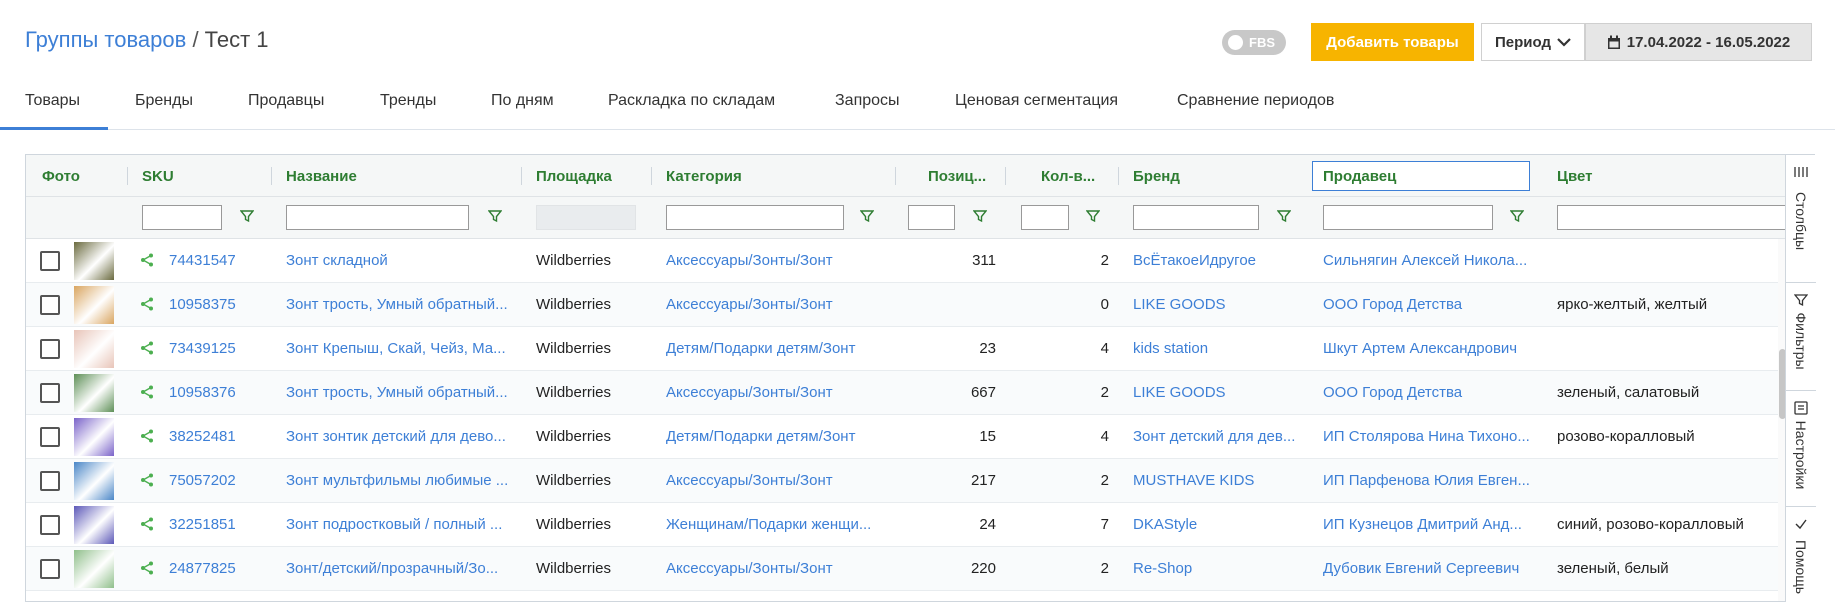 The height and width of the screenshot is (602, 1848). What do you see at coordinates (1220, 260) in the screenshot?
I see `brand-link: ВсЁтакоеИдругое` at bounding box center [1220, 260].